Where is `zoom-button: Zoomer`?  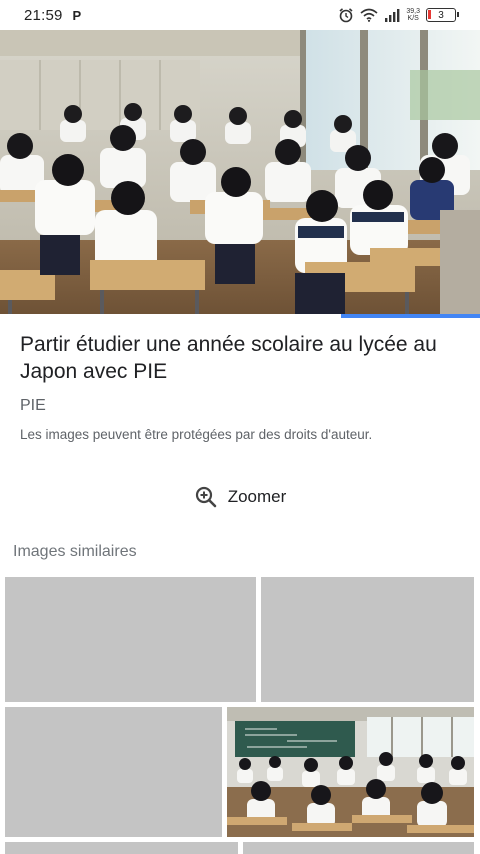 zoom-button: Zoomer is located at coordinates (240, 497).